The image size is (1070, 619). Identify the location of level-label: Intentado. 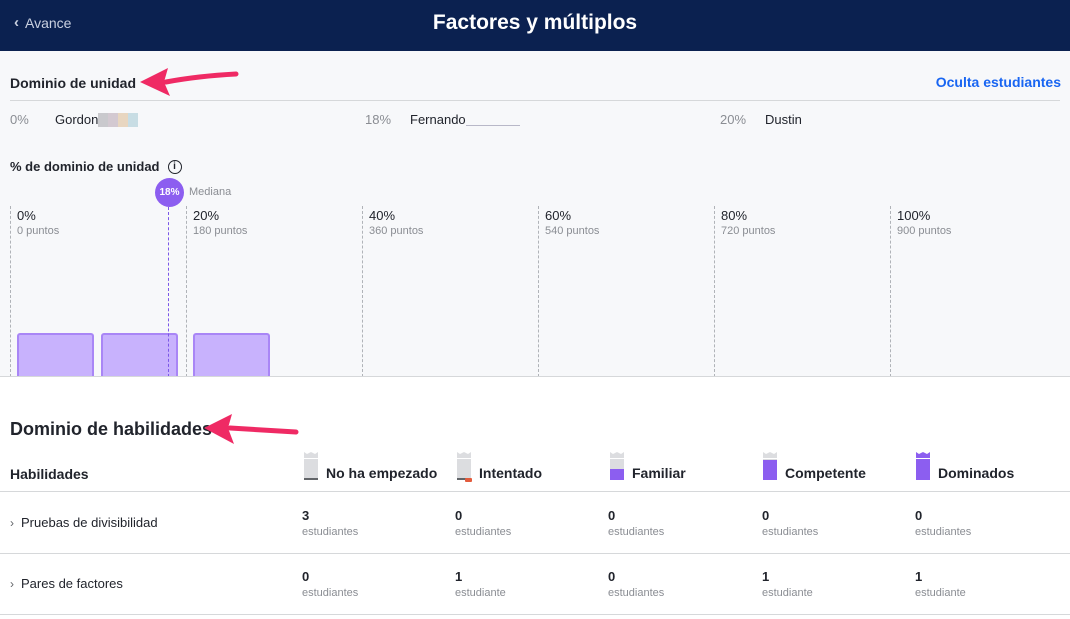
(510, 473).